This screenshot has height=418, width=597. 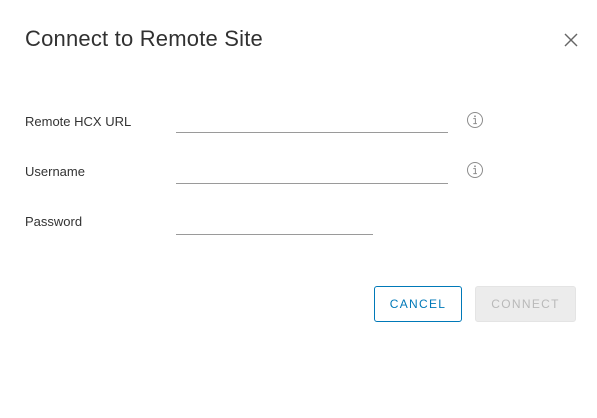 What do you see at coordinates (274, 222) in the screenshot?
I see `password-input` at bounding box center [274, 222].